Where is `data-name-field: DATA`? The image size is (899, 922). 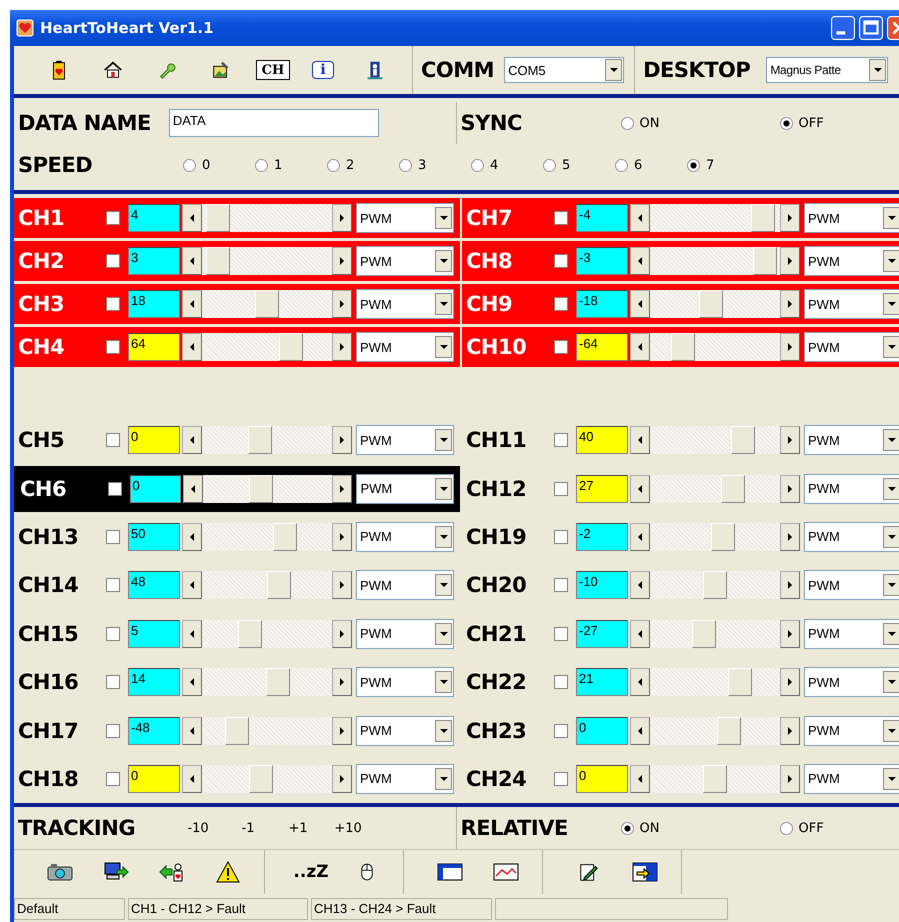 data-name-field: DATA is located at coordinates (273, 123).